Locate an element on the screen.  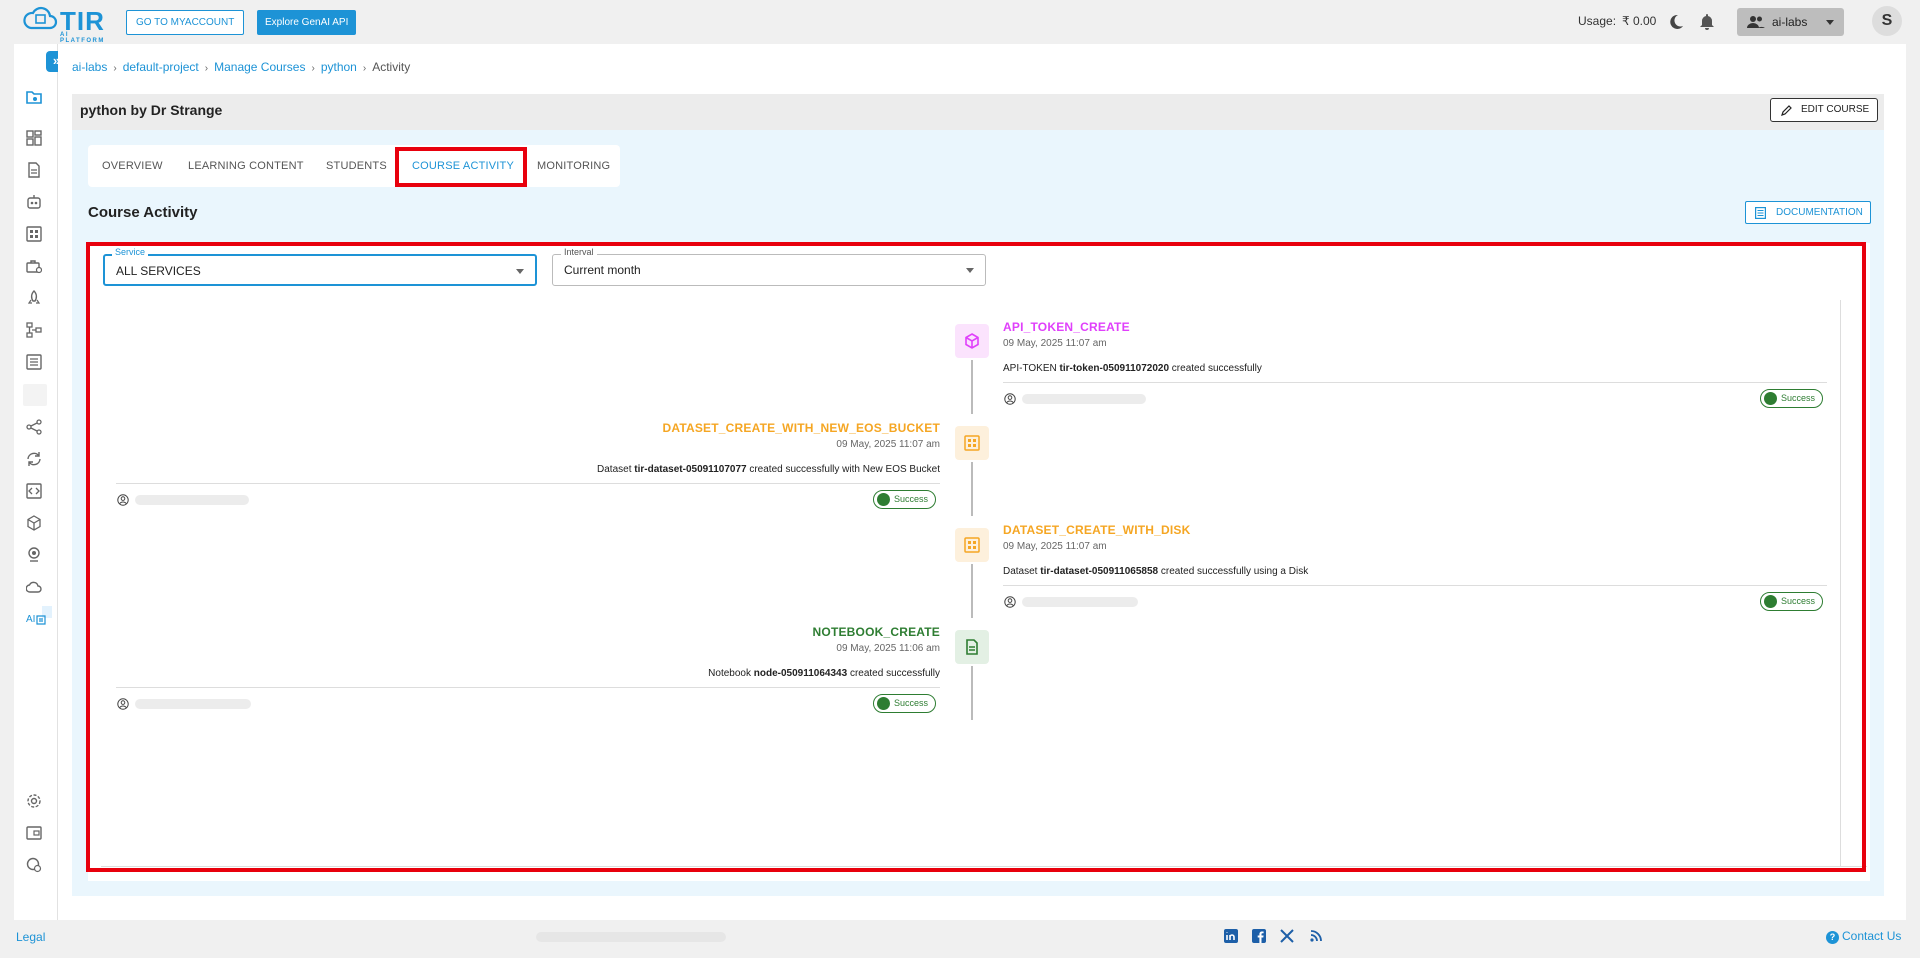
tab-highlight-box is located at coordinates (461, 167).